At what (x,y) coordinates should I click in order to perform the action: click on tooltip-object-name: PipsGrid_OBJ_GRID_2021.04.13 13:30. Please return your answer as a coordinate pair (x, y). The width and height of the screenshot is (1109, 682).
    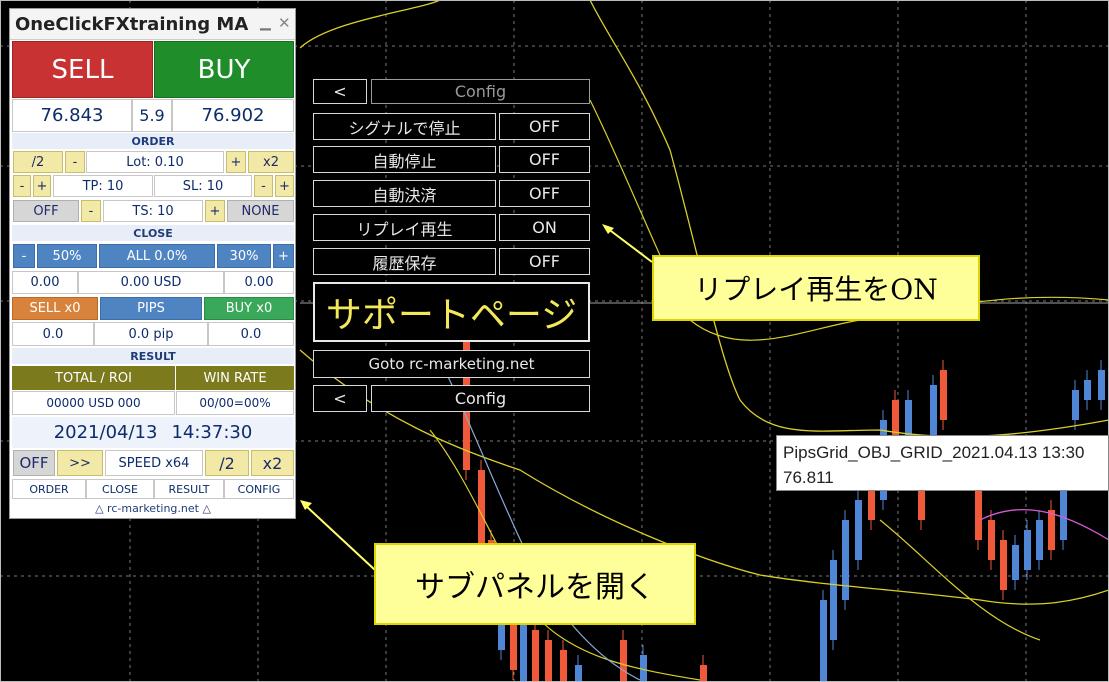
    Looking at the image, I should click on (934, 452).